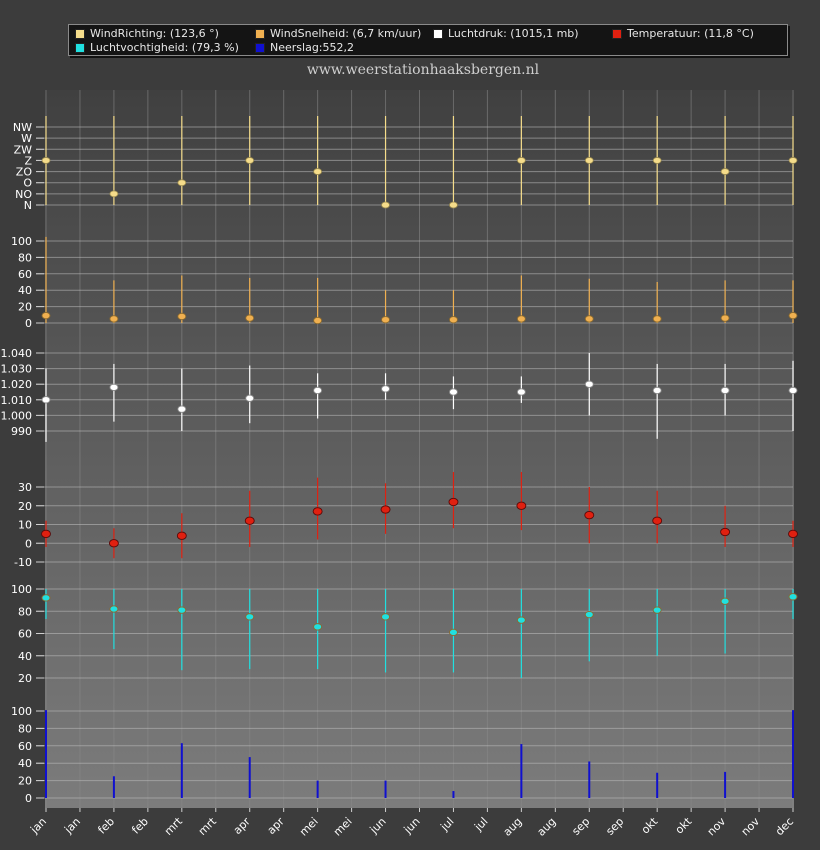 The height and width of the screenshot is (850, 820). What do you see at coordinates (22, 127) in the screenshot?
I see `y-tick-label: NW` at bounding box center [22, 127].